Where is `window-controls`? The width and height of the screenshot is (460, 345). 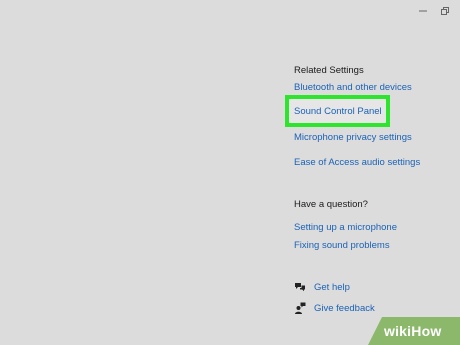 window-controls is located at coordinates (434, 11).